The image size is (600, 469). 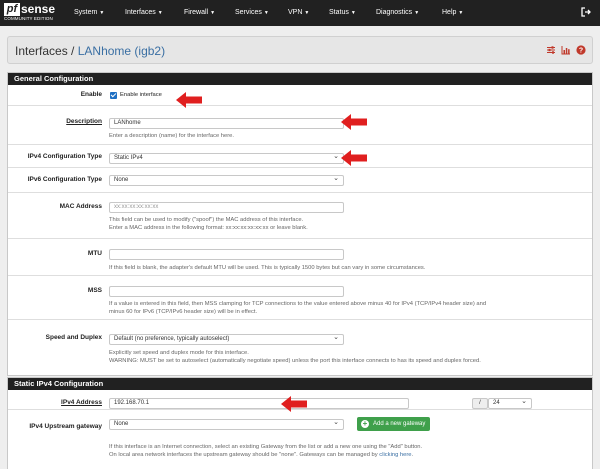 I want to click on ipv6-config-row: IPv6 Configuration Type None, so click(x=300, y=179).